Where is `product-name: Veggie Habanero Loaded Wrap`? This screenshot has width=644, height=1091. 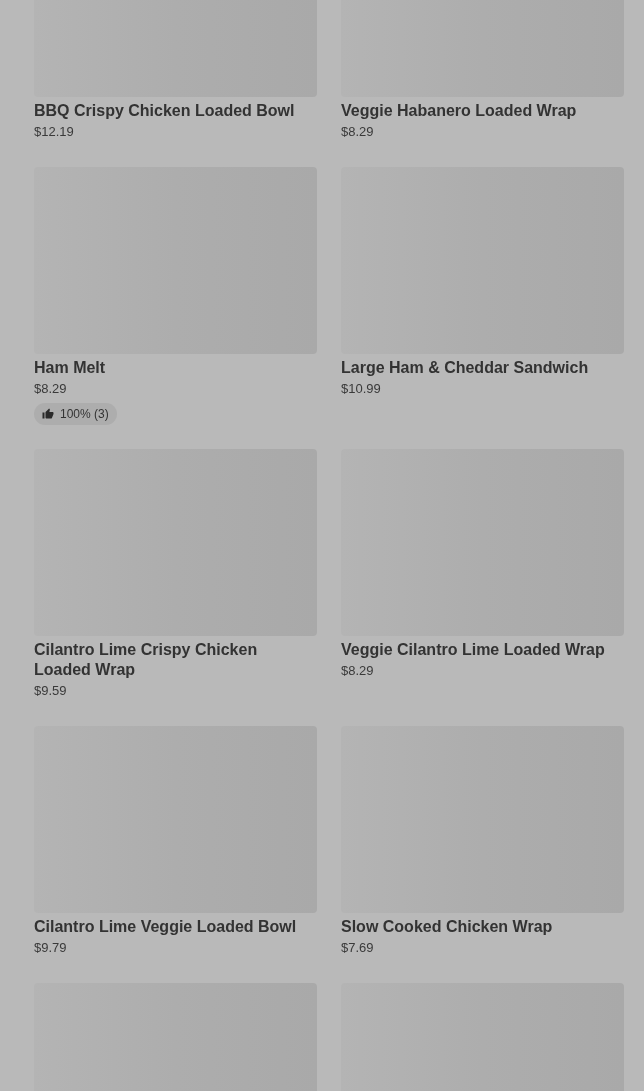 product-name: Veggie Habanero Loaded Wrap is located at coordinates (459, 111).